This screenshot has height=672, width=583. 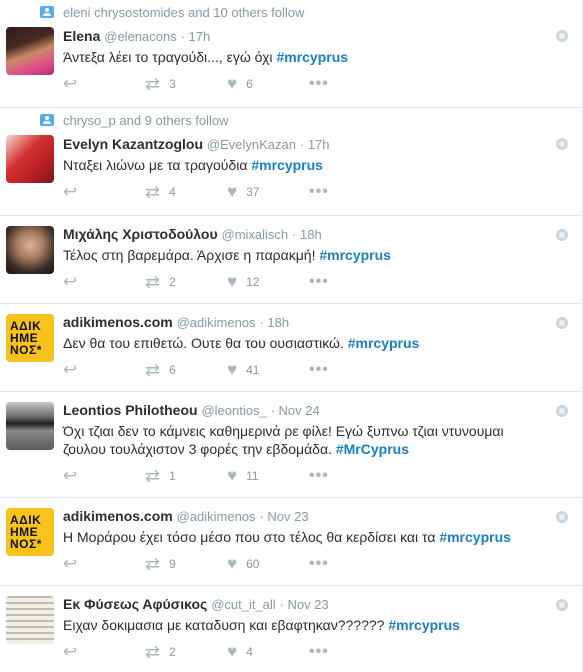 I want to click on like-count: 37, so click(x=253, y=192).